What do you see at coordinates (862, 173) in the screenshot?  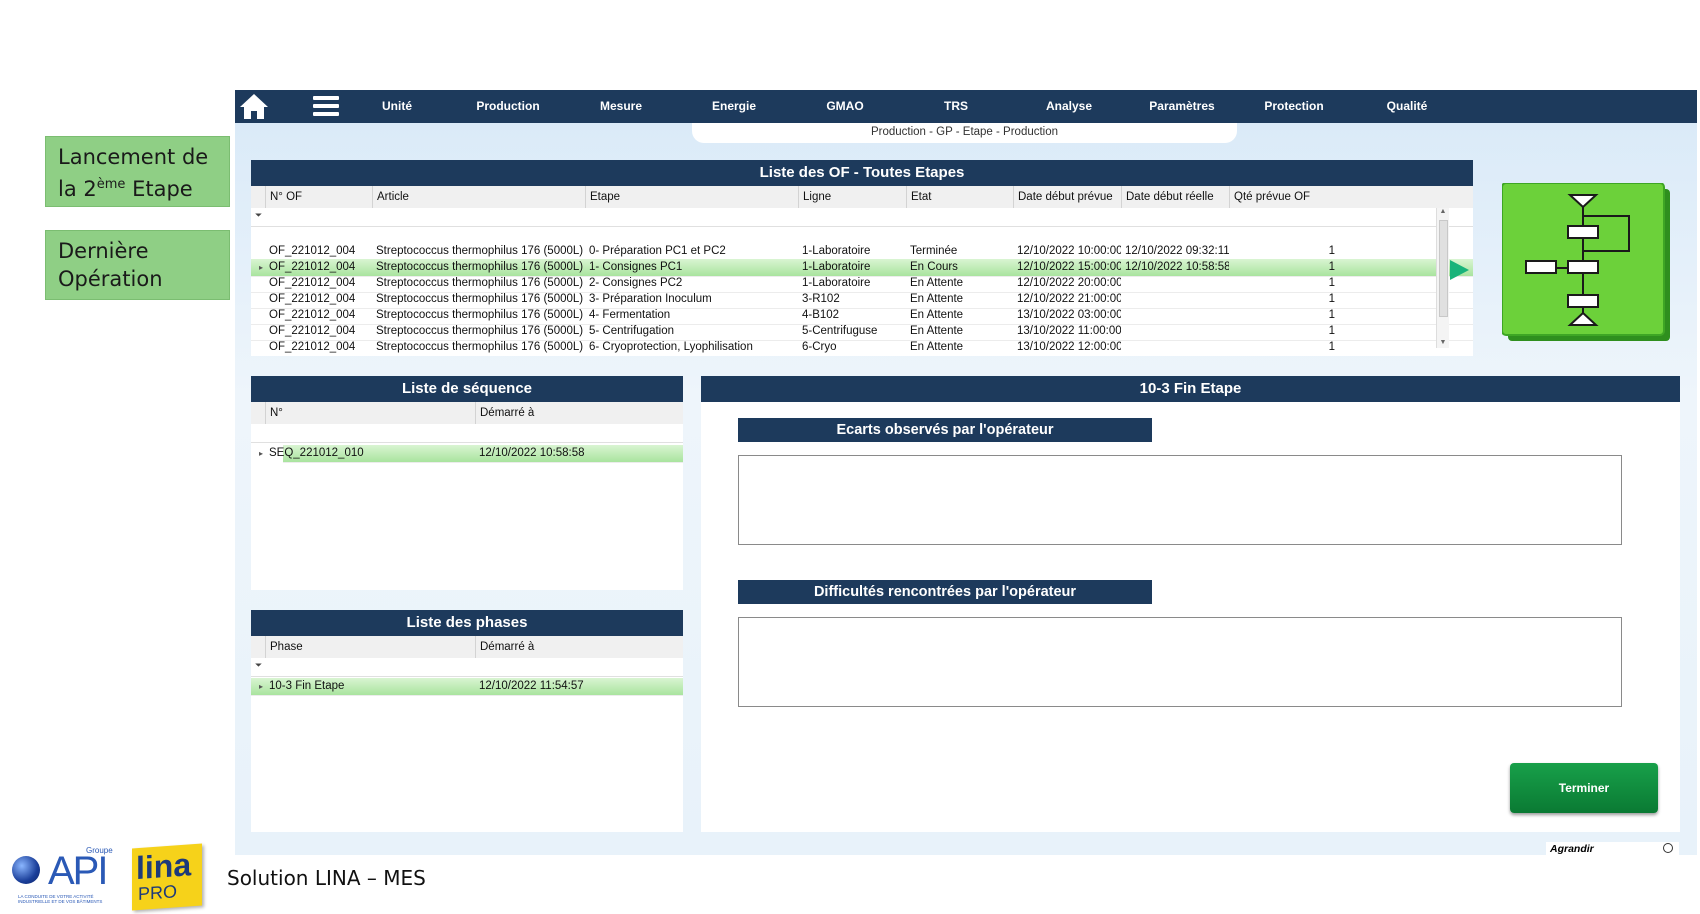 I see `of-list-title: Liste des OF - Toutes Etapes` at bounding box center [862, 173].